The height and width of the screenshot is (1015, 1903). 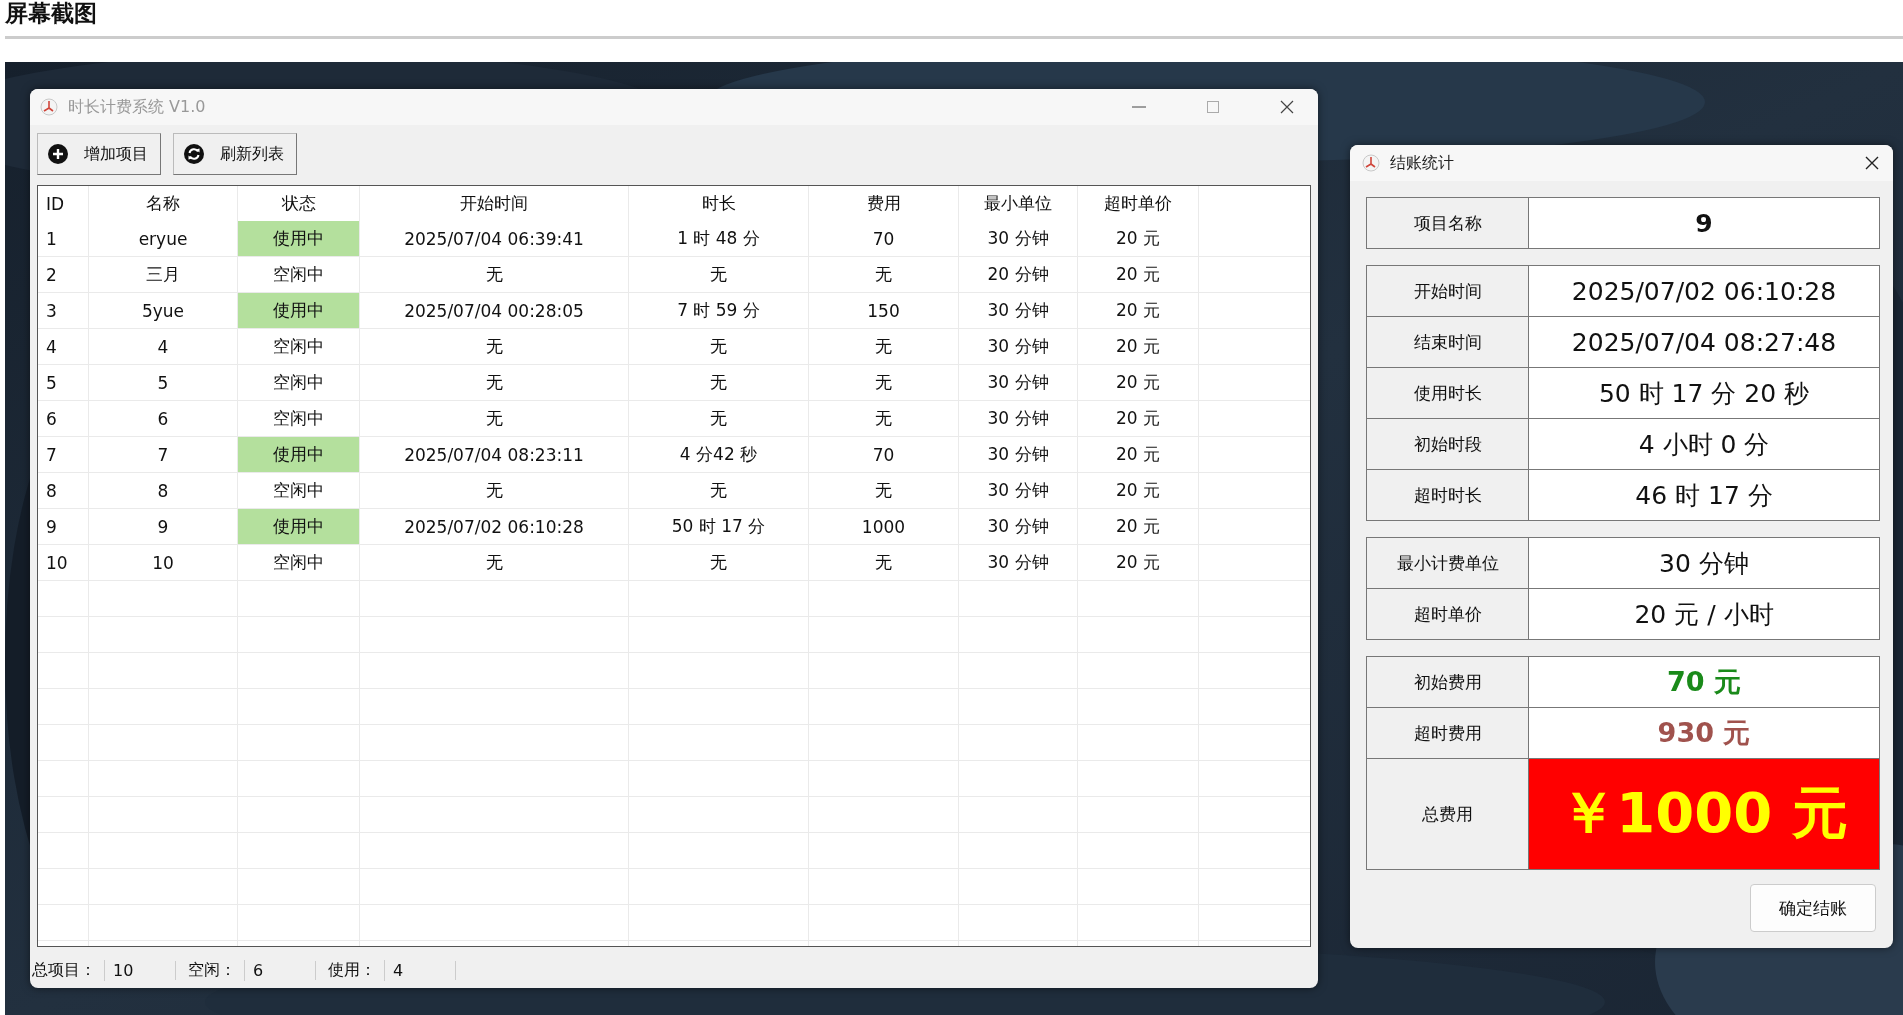 What do you see at coordinates (63, 526) in the screenshot?
I see `table-cell: 9` at bounding box center [63, 526].